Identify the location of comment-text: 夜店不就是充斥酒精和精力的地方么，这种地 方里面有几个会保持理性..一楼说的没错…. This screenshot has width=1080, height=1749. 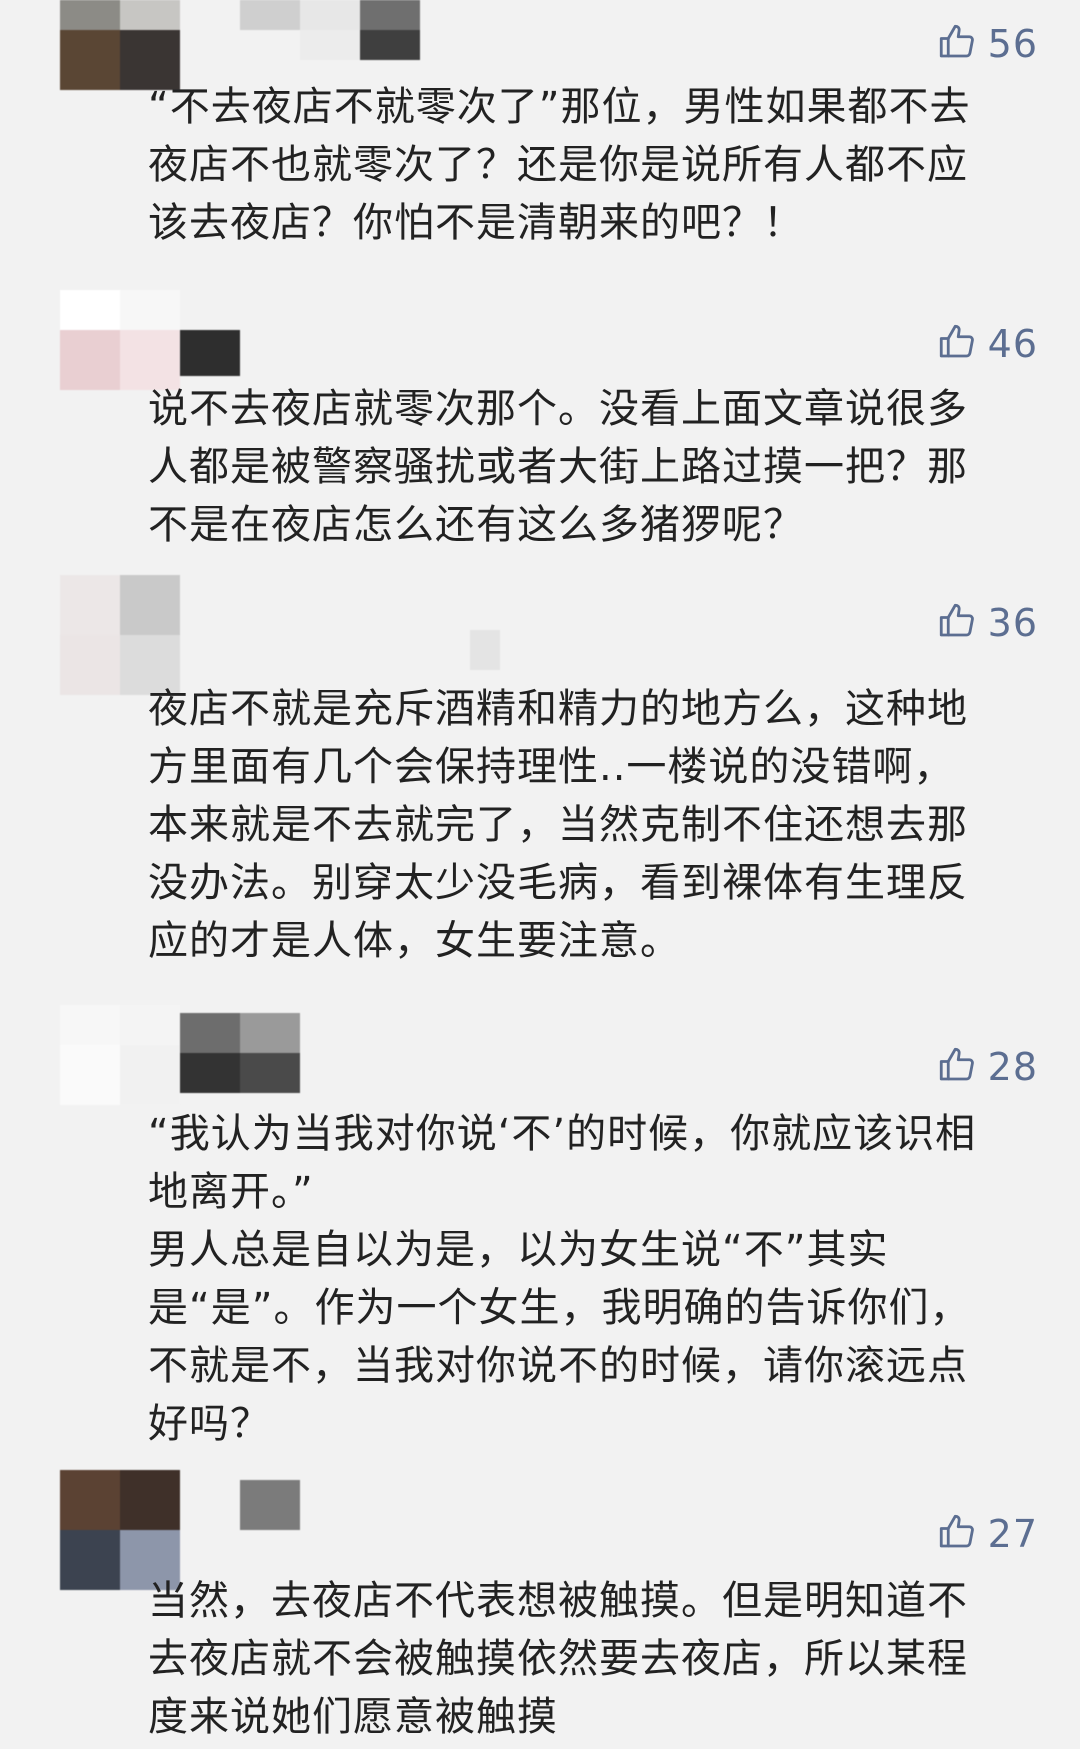
(558, 825).